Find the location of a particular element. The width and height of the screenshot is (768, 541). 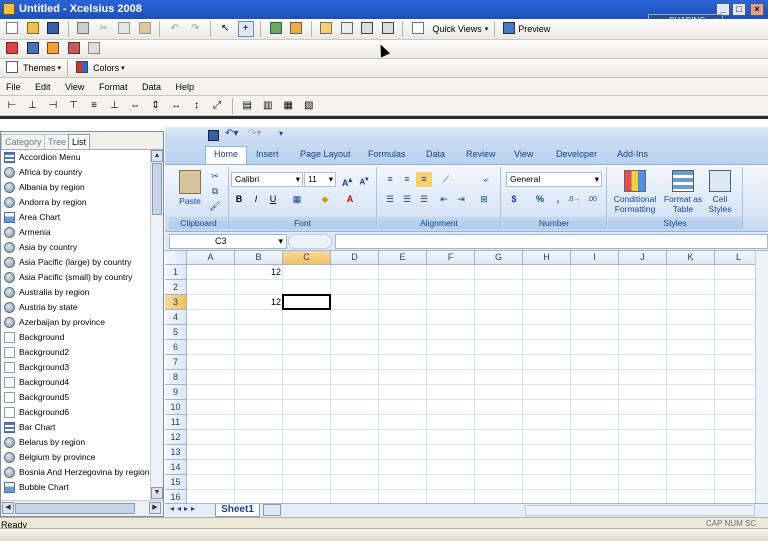

row-header: 15 is located at coordinates (176, 482).